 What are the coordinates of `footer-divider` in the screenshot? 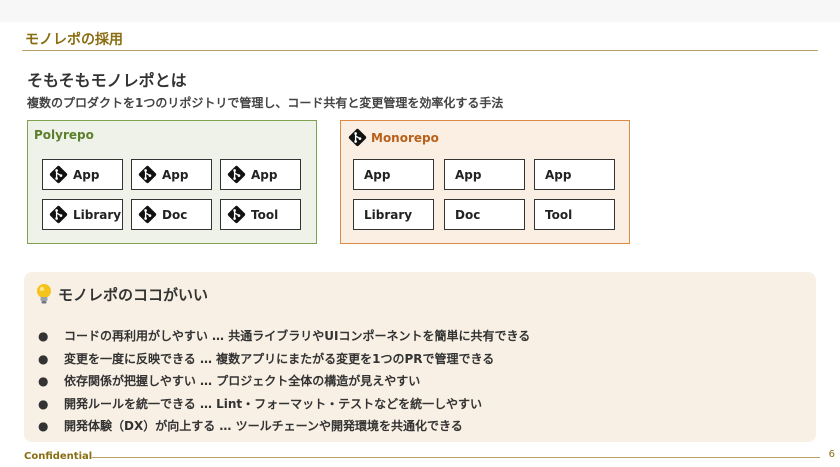 It's located at (456, 457).